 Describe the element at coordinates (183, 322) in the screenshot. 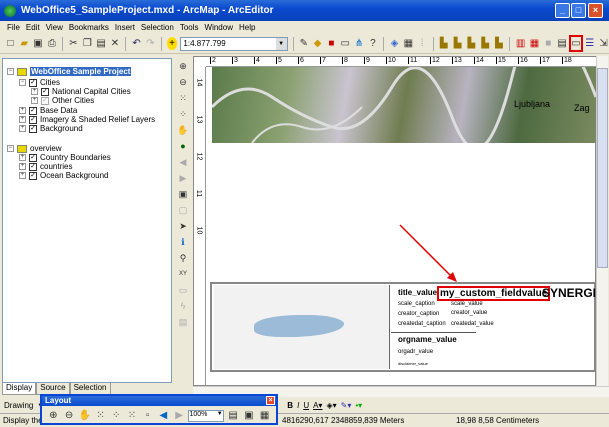

I see `html-popup-icon: ▤` at that location.